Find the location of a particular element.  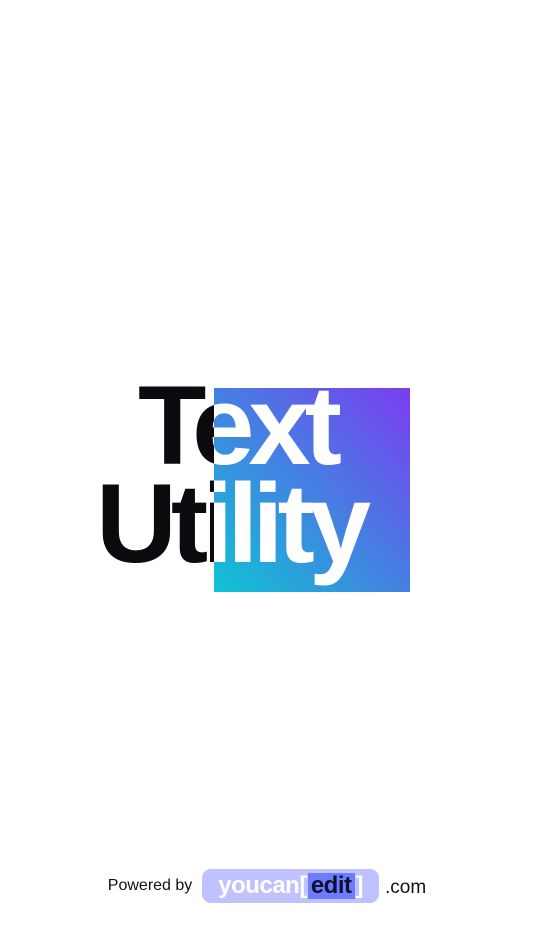

text-utility-logo-graphic: Text Utility Text Utility is located at coordinates (253, 477).